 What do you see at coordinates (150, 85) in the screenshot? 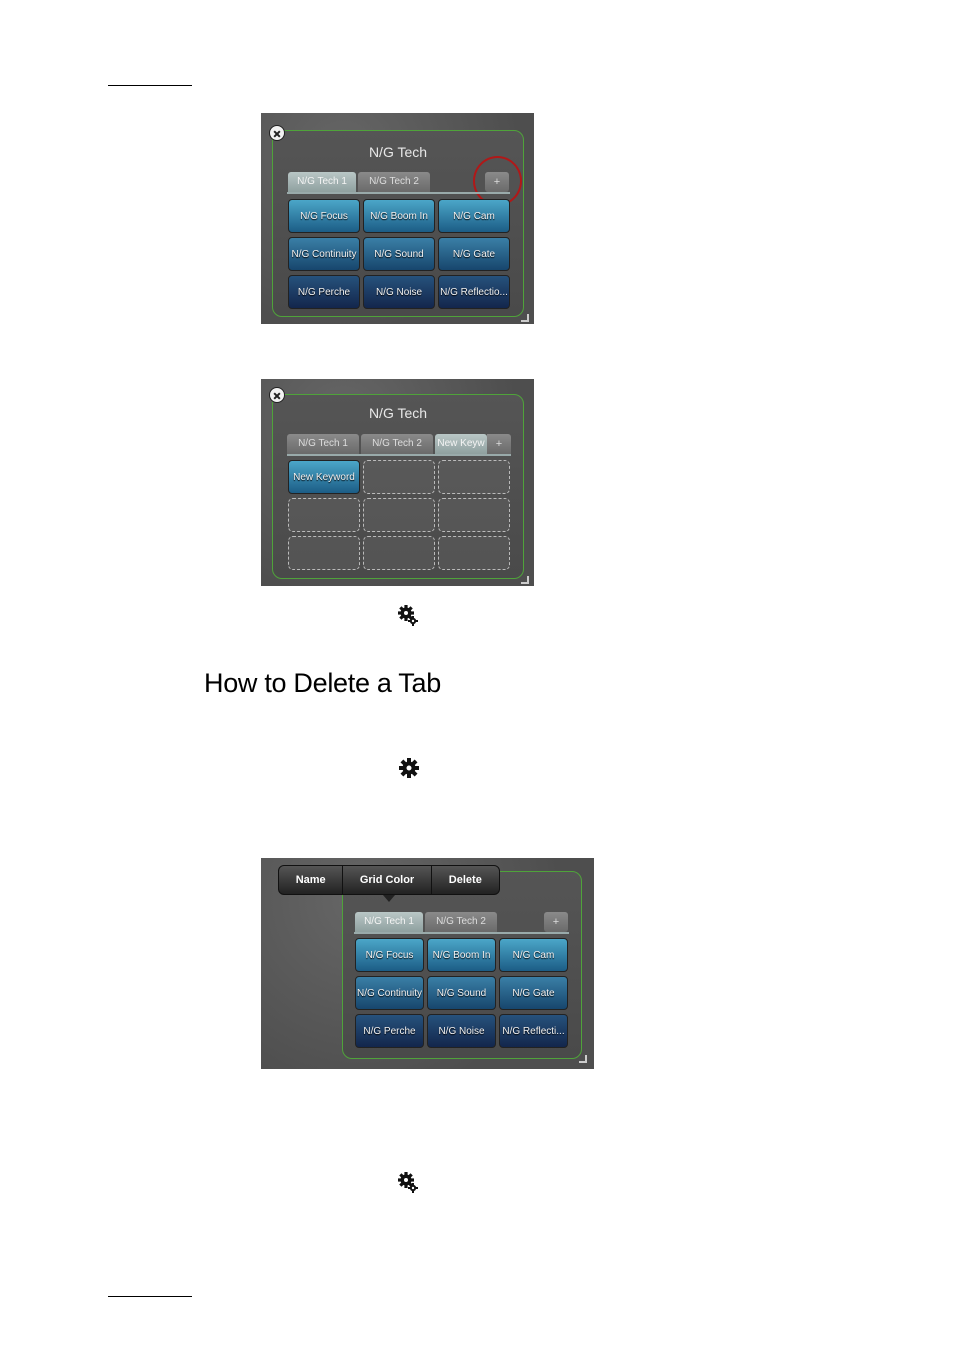
I see `header-rule` at bounding box center [150, 85].